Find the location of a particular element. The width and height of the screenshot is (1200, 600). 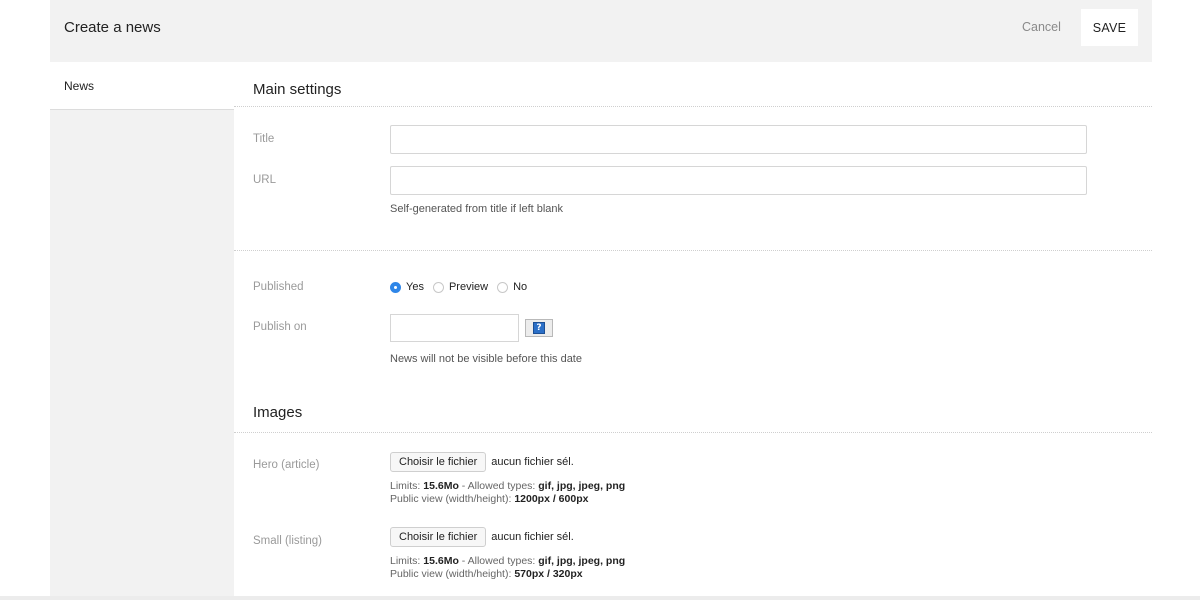

hero-file-status: aucun fichier sél. is located at coordinates (532, 462).